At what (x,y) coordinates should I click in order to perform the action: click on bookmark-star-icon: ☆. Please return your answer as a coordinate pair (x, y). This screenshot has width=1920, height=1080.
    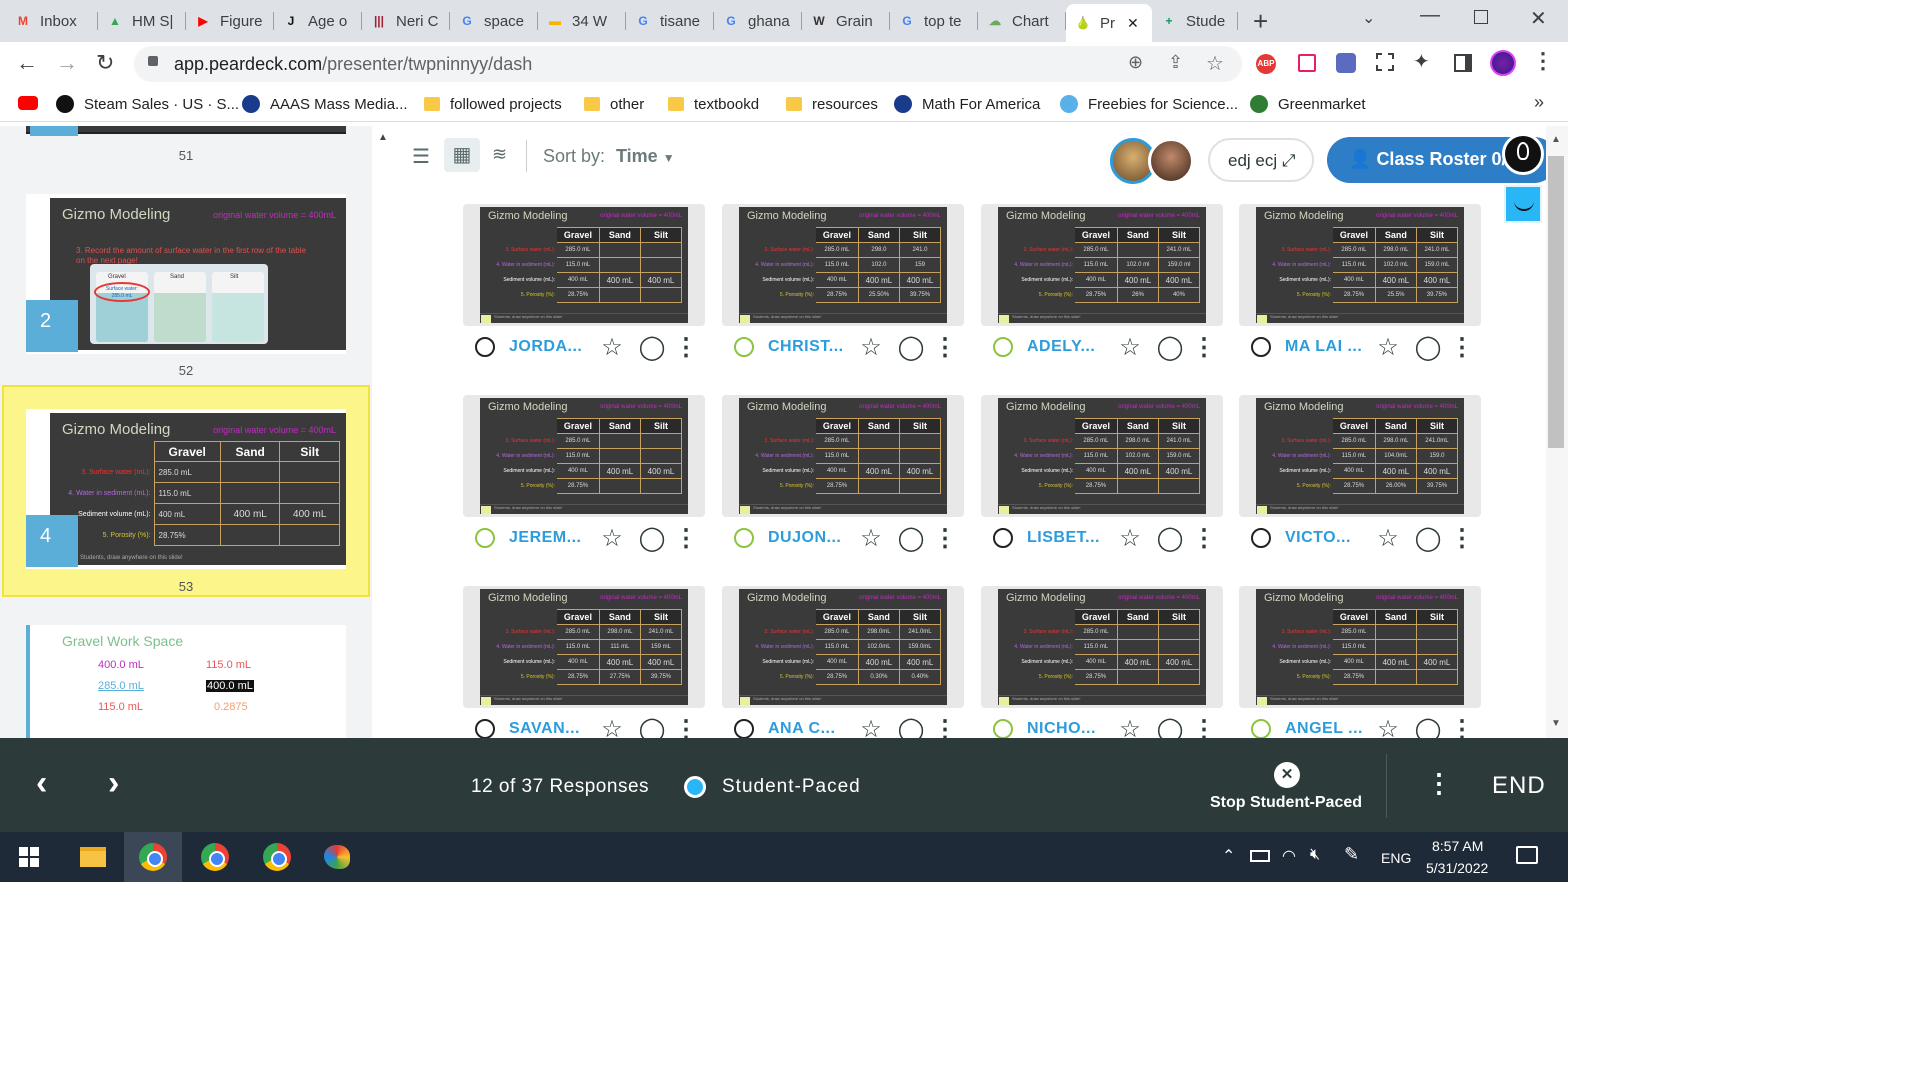
    Looking at the image, I should click on (1215, 63).